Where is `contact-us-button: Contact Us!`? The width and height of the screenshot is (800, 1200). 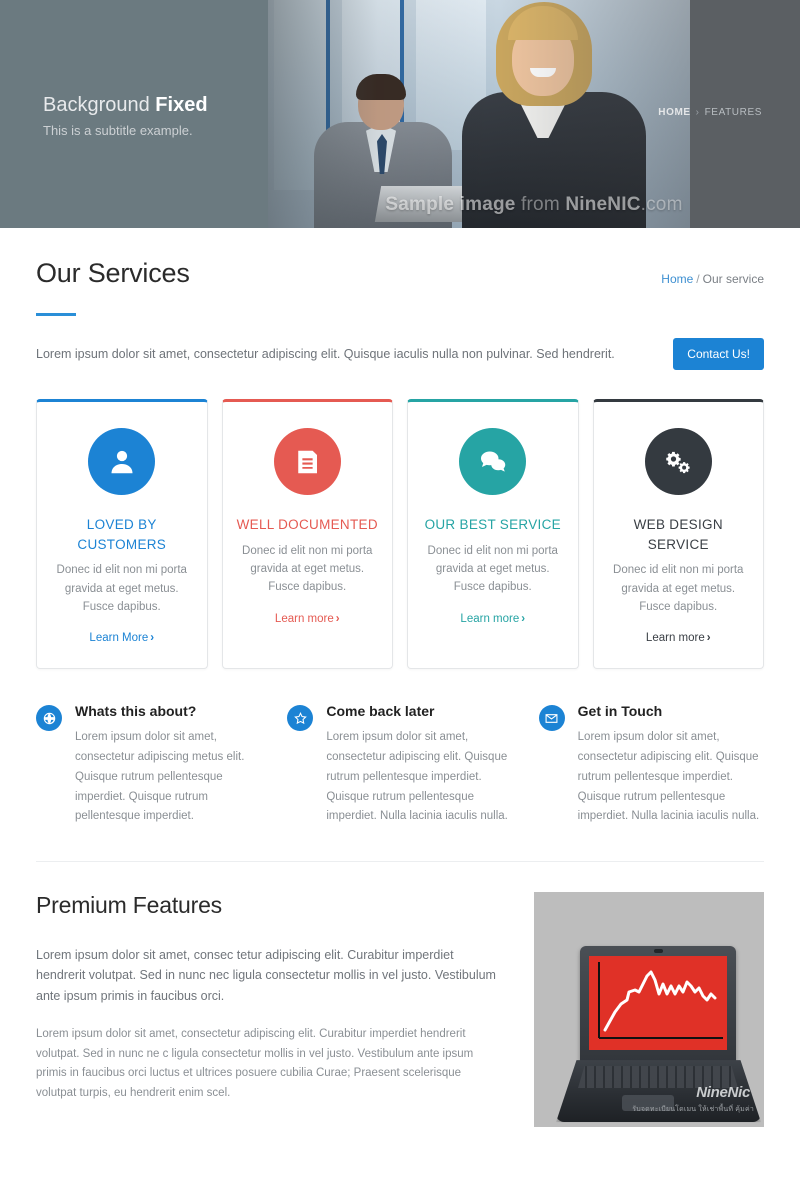
contact-us-button: Contact Us! is located at coordinates (718, 354).